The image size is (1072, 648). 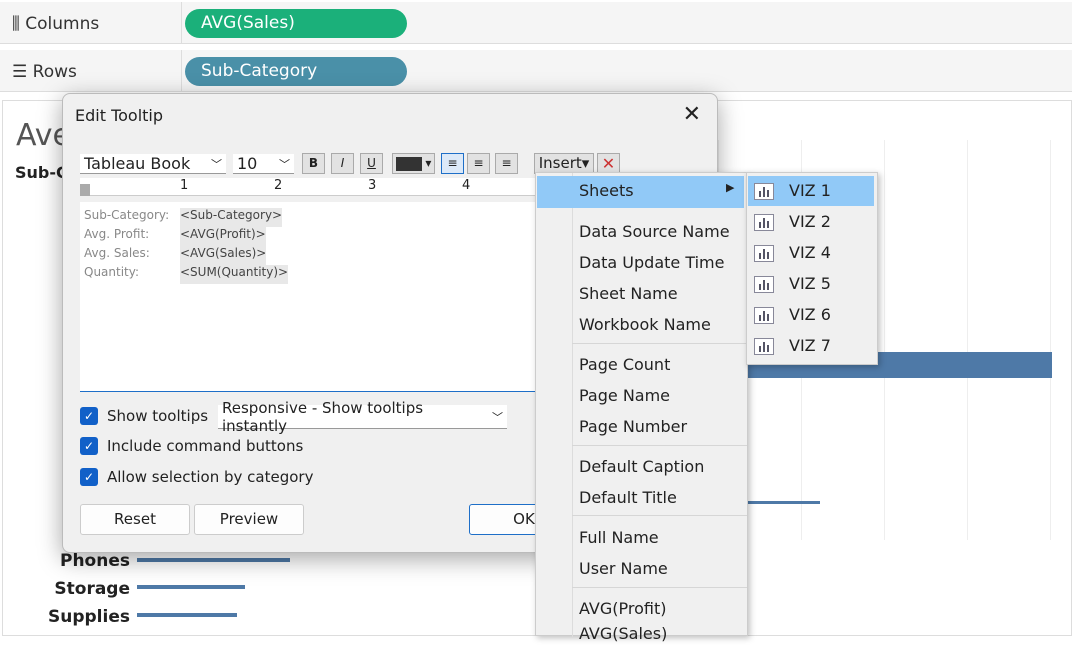 I want to click on align-center-button: ≡, so click(x=478, y=163).